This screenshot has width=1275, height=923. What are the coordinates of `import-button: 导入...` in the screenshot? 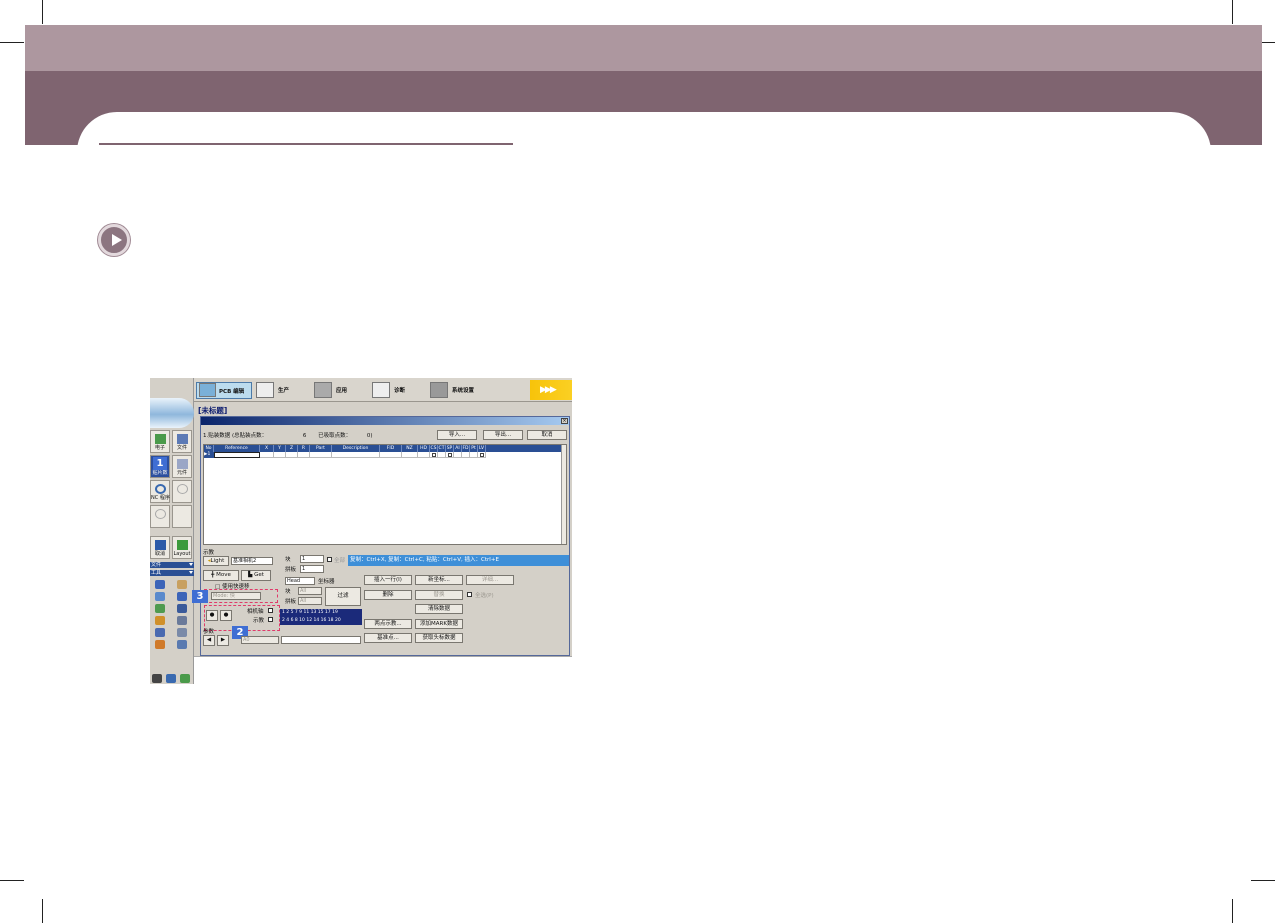 It's located at (457, 435).